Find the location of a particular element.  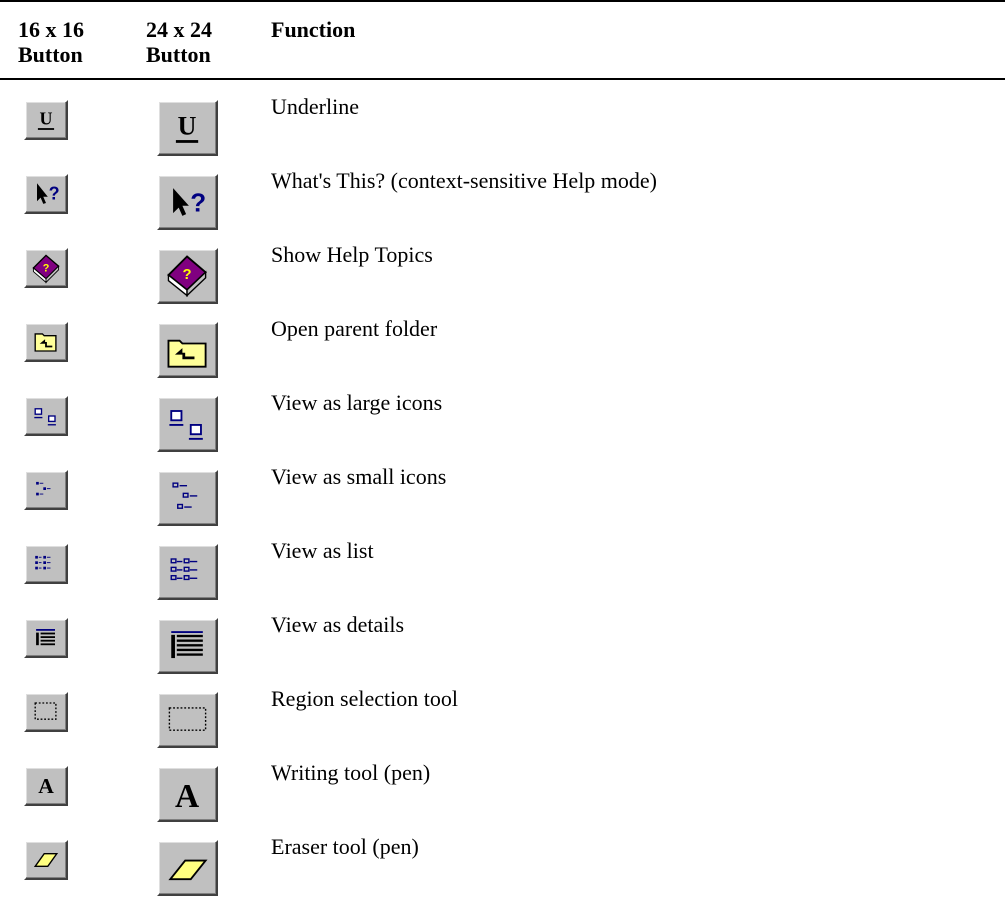

table-row: ? ? Show Help Topics is located at coordinates (502, 279).